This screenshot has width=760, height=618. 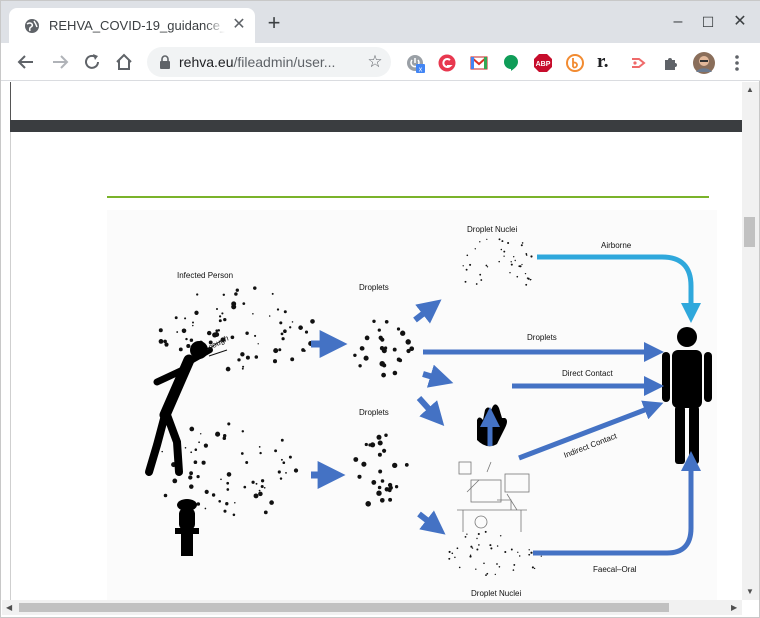 What do you see at coordinates (239, 25) in the screenshot?
I see `tab-close-icon: ✕` at bounding box center [239, 25].